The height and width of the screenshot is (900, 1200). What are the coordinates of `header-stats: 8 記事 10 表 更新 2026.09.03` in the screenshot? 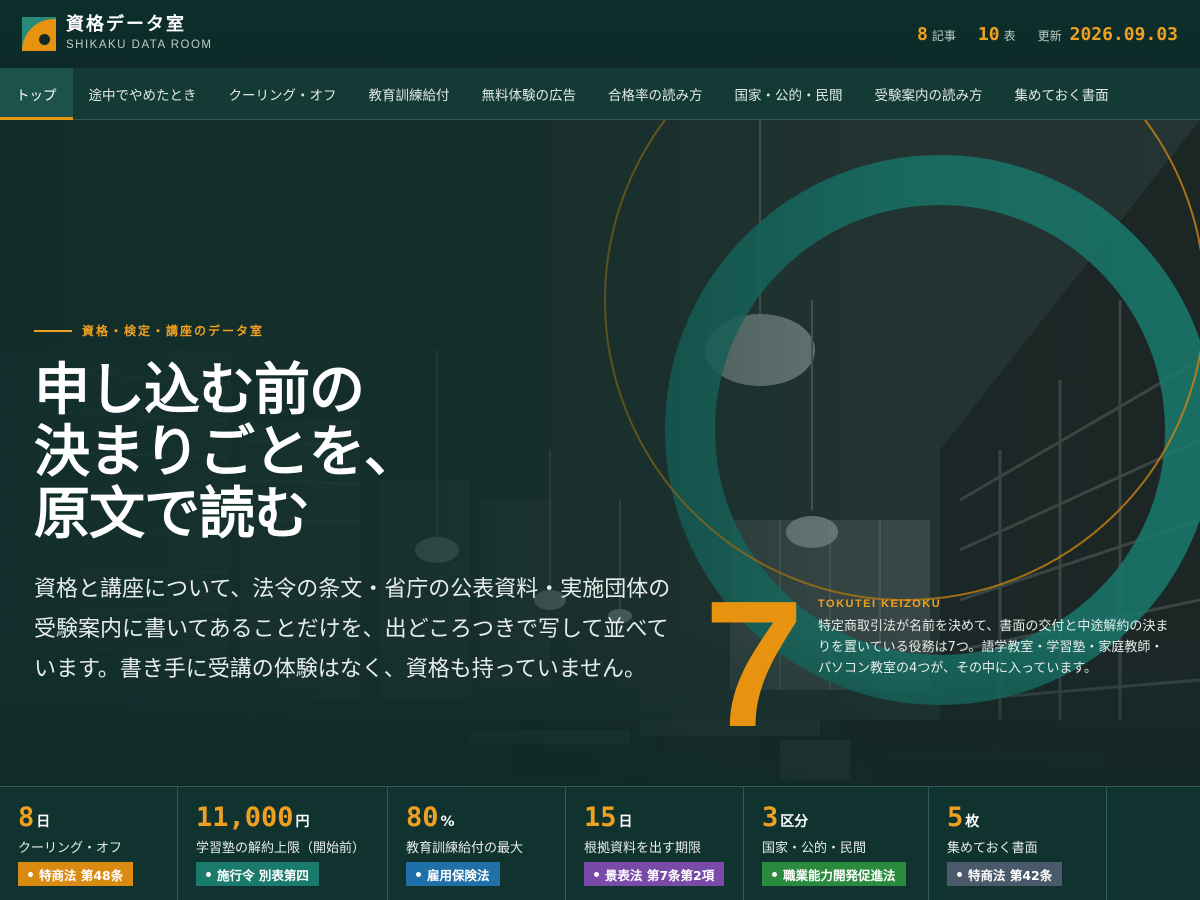 It's located at (1047, 34).